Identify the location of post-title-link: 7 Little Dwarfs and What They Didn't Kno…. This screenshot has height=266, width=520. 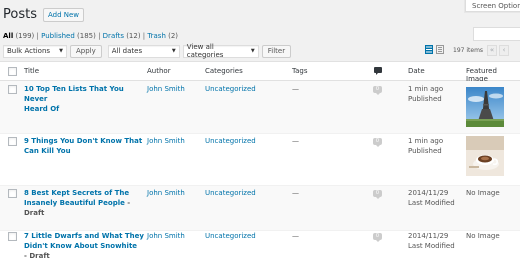
(84, 246).